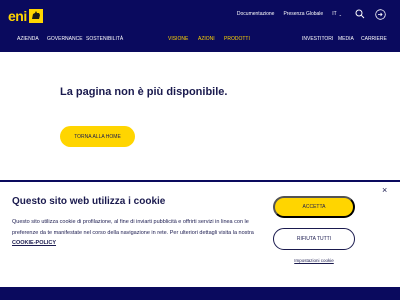 Image resolution: width=400 pixels, height=300 pixels. What do you see at coordinates (334, 14) in the screenshot?
I see `language-label: IT` at bounding box center [334, 14].